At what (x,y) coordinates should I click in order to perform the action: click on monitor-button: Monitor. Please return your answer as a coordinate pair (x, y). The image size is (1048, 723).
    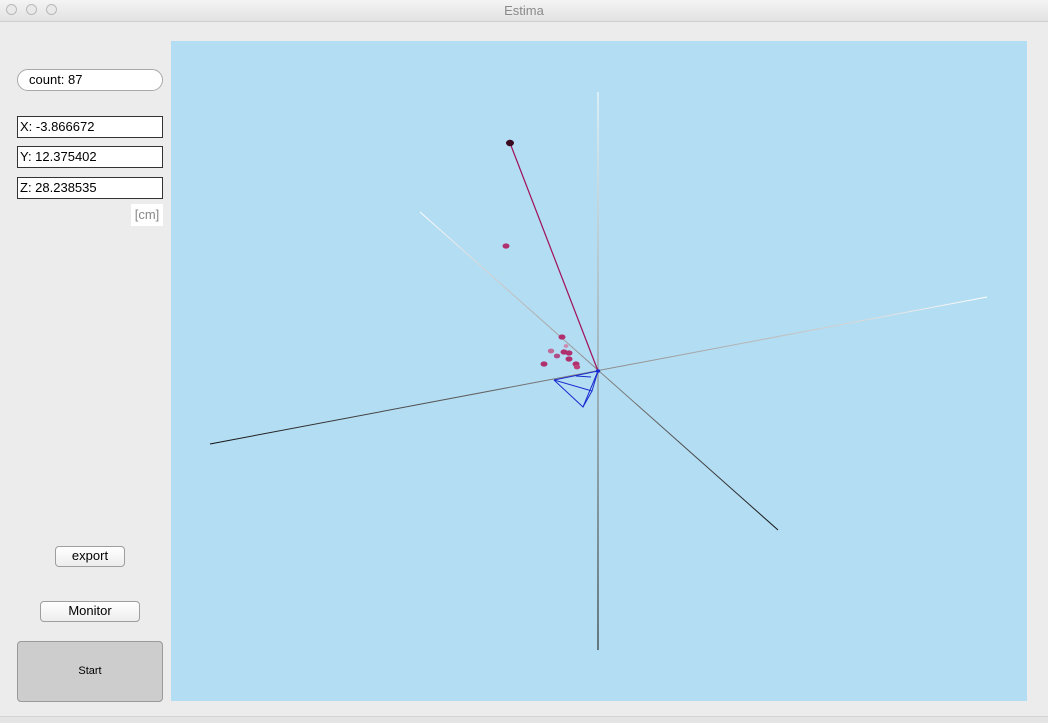
    Looking at the image, I should click on (90, 611).